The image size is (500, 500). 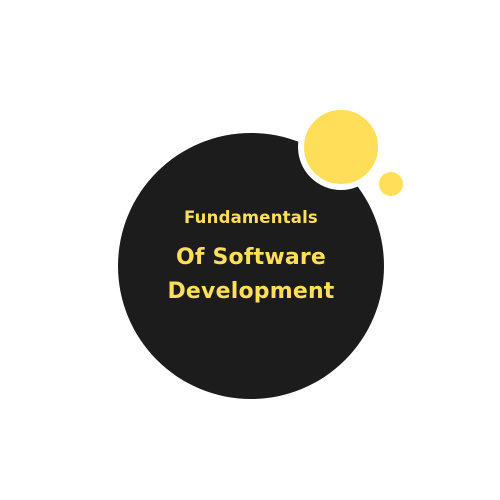 I want to click on title-line-of-software: Of Software, so click(x=251, y=257).